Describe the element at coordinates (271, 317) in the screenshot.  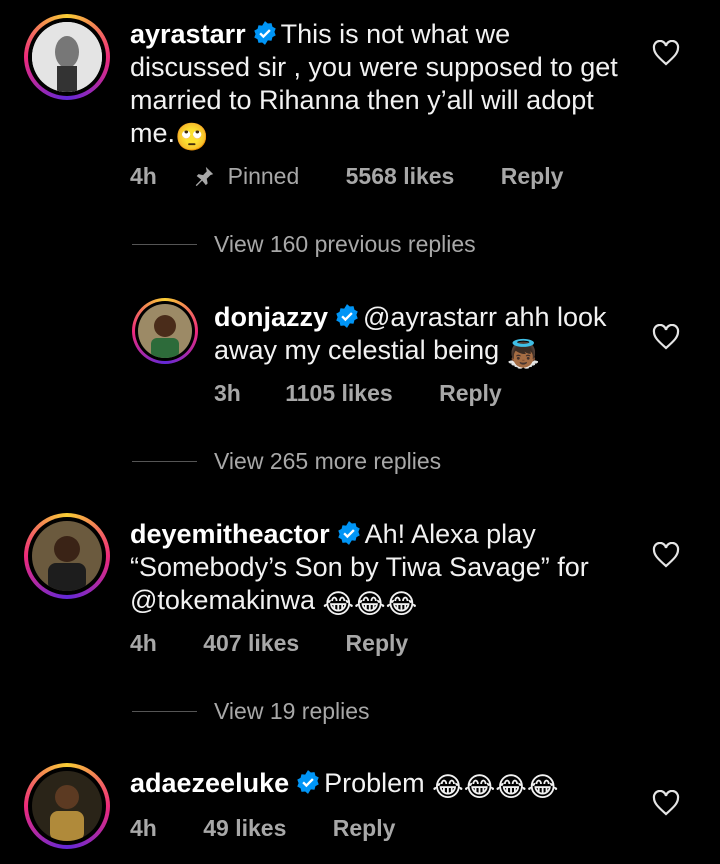
I see `username: donjazzy` at that location.